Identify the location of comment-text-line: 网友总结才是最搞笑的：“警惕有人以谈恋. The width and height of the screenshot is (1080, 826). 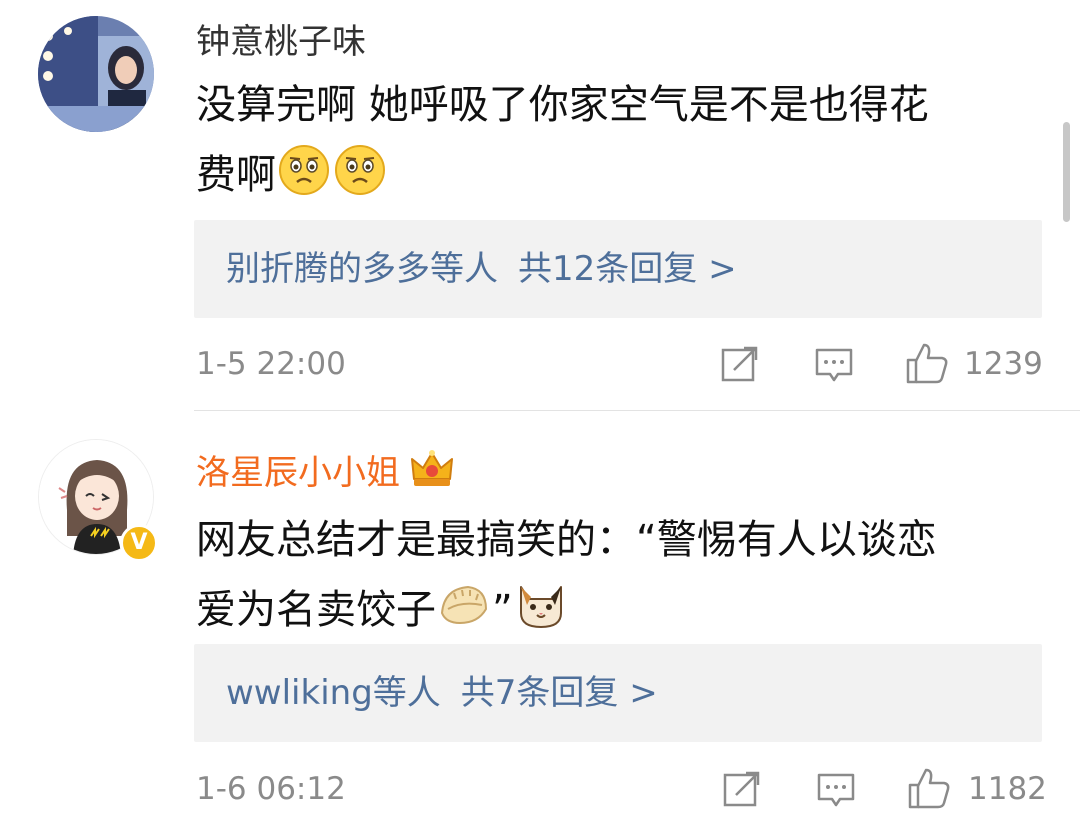
(566, 540).